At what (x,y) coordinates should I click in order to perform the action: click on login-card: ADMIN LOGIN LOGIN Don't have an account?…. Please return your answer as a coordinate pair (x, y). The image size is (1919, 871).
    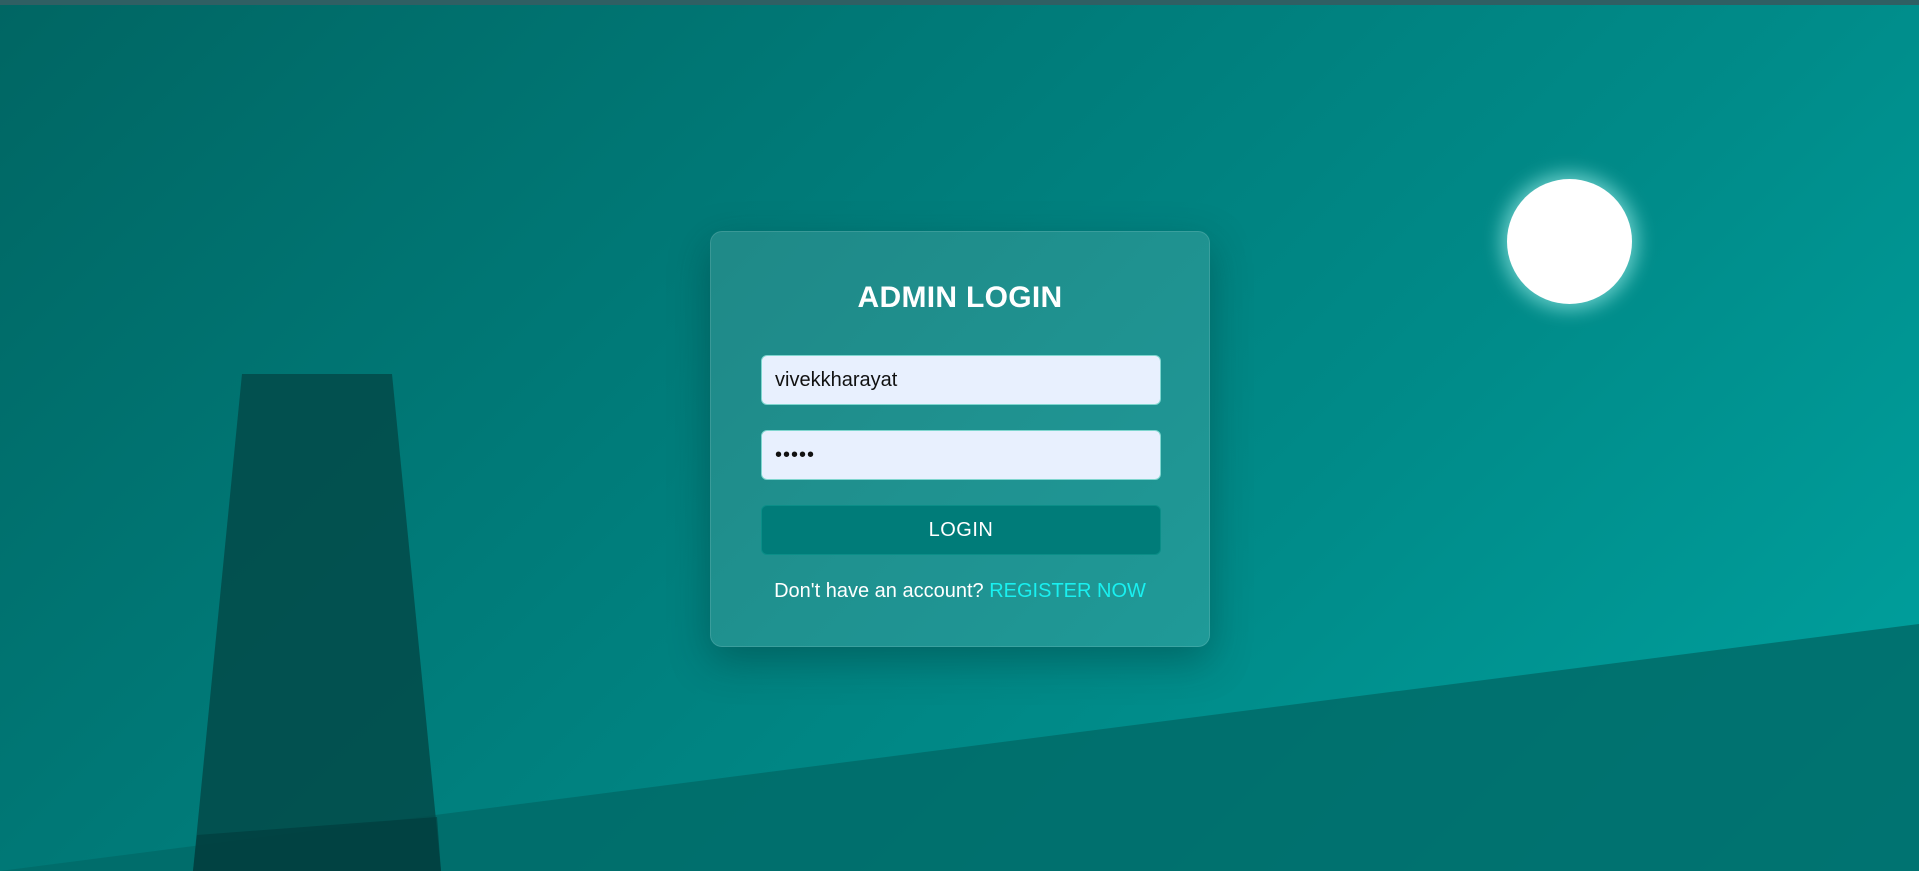
    Looking at the image, I should click on (960, 439).